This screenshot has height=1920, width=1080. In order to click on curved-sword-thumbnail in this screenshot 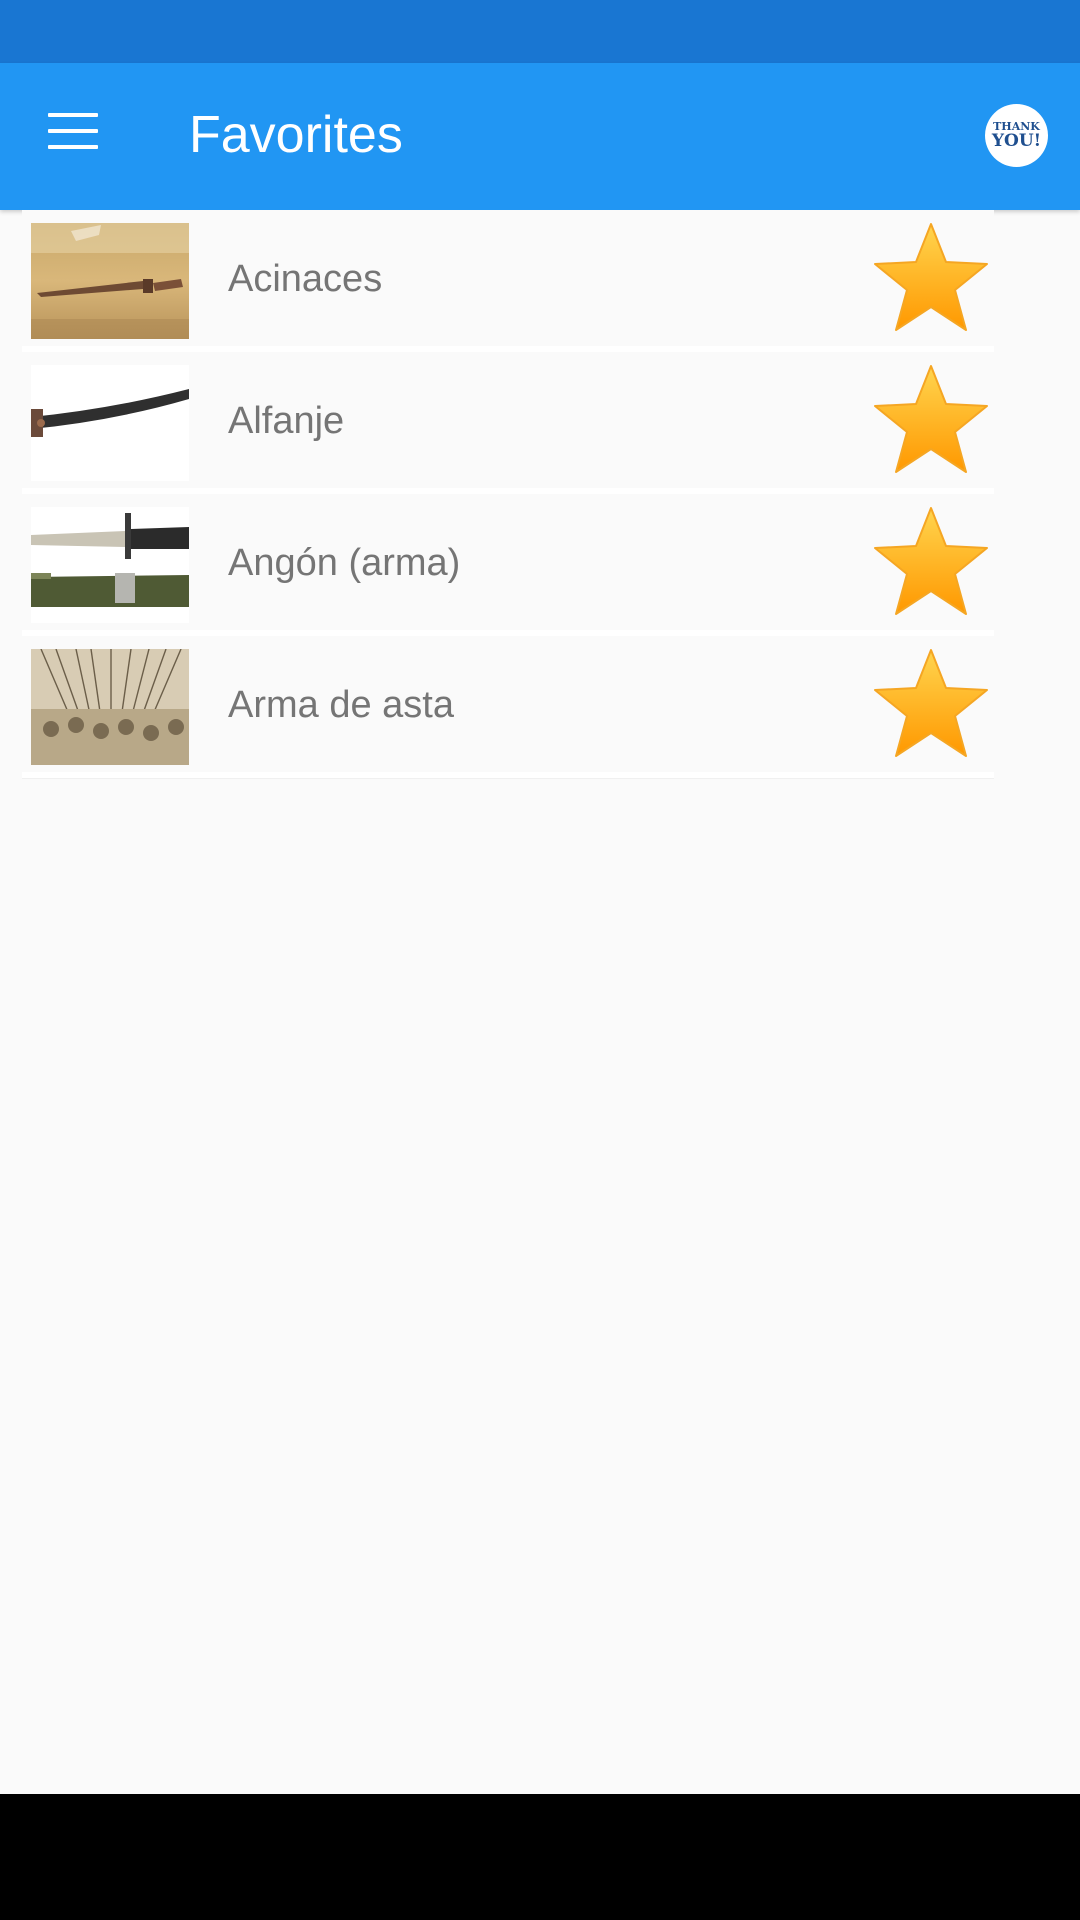, I will do `click(110, 423)`.